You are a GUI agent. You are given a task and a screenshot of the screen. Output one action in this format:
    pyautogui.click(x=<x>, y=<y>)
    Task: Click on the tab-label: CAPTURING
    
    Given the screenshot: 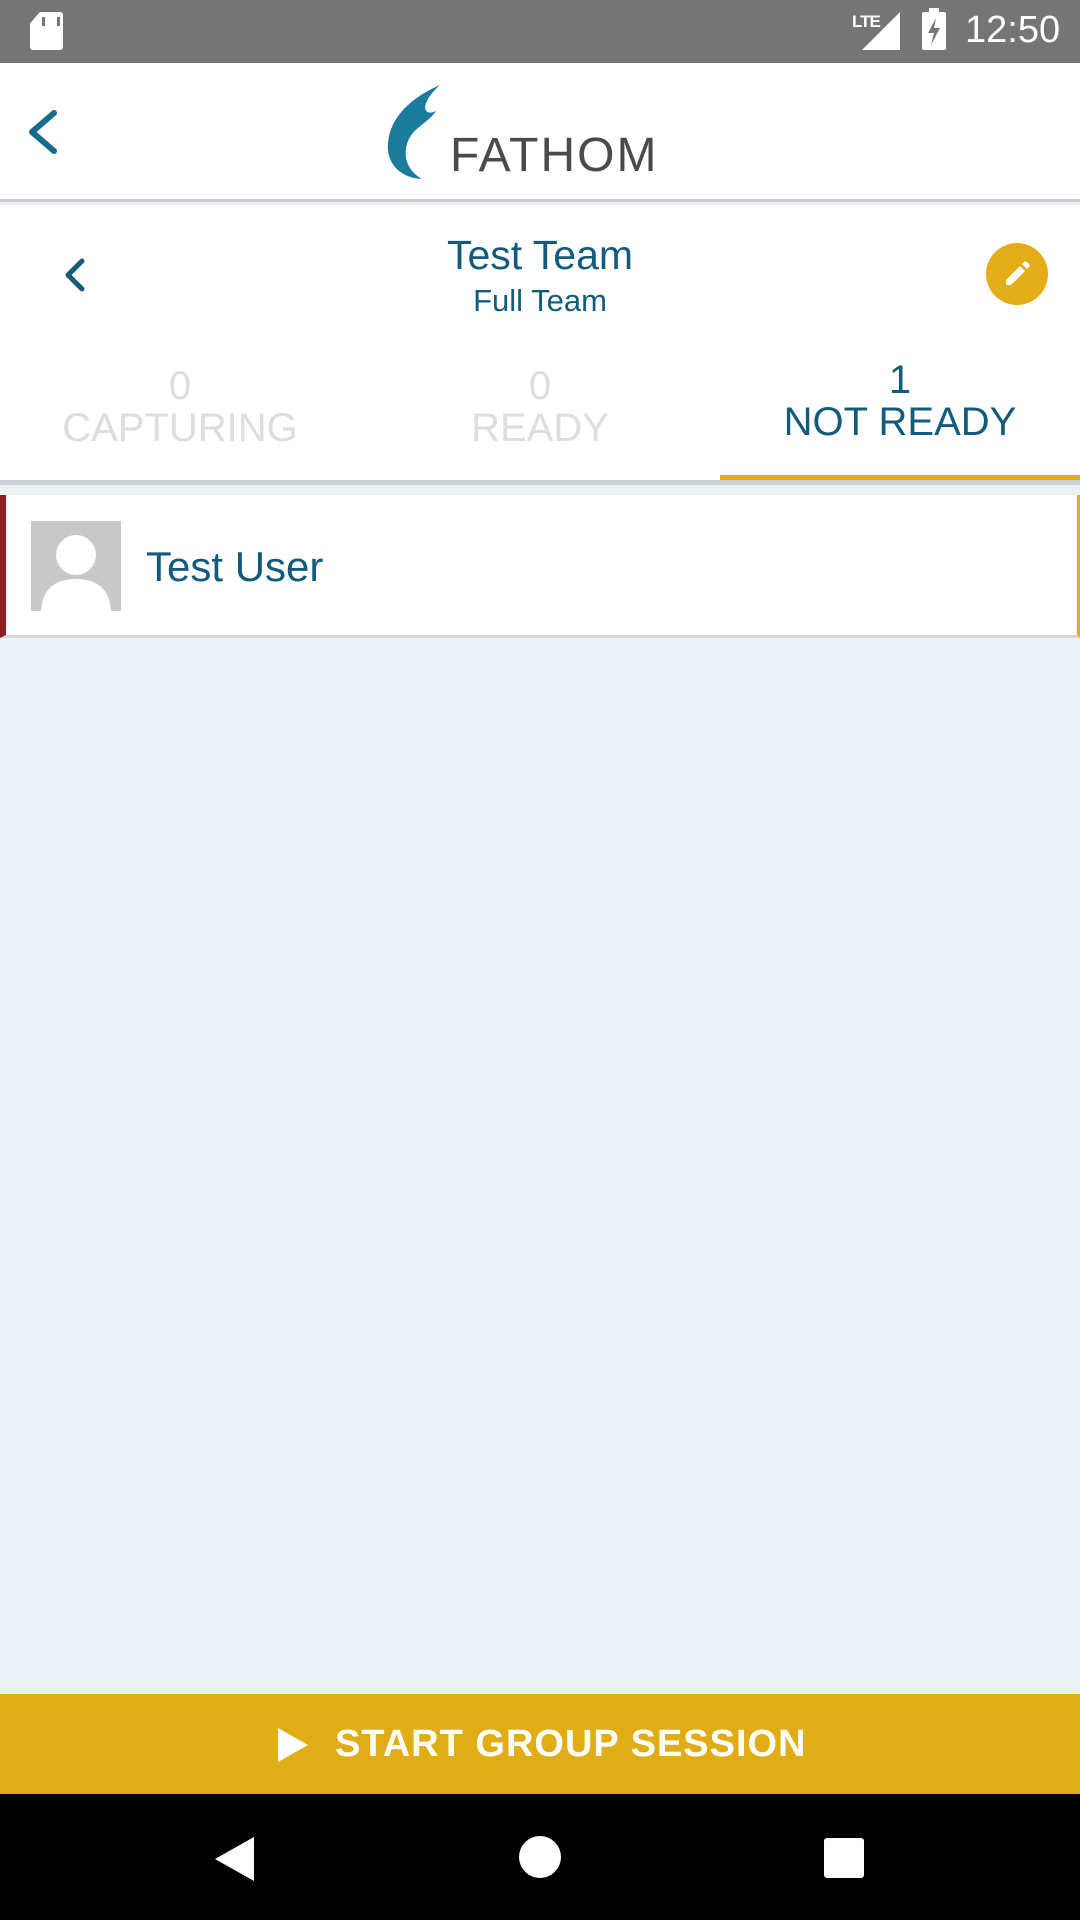 What is the action you would take?
    pyautogui.click(x=180, y=428)
    